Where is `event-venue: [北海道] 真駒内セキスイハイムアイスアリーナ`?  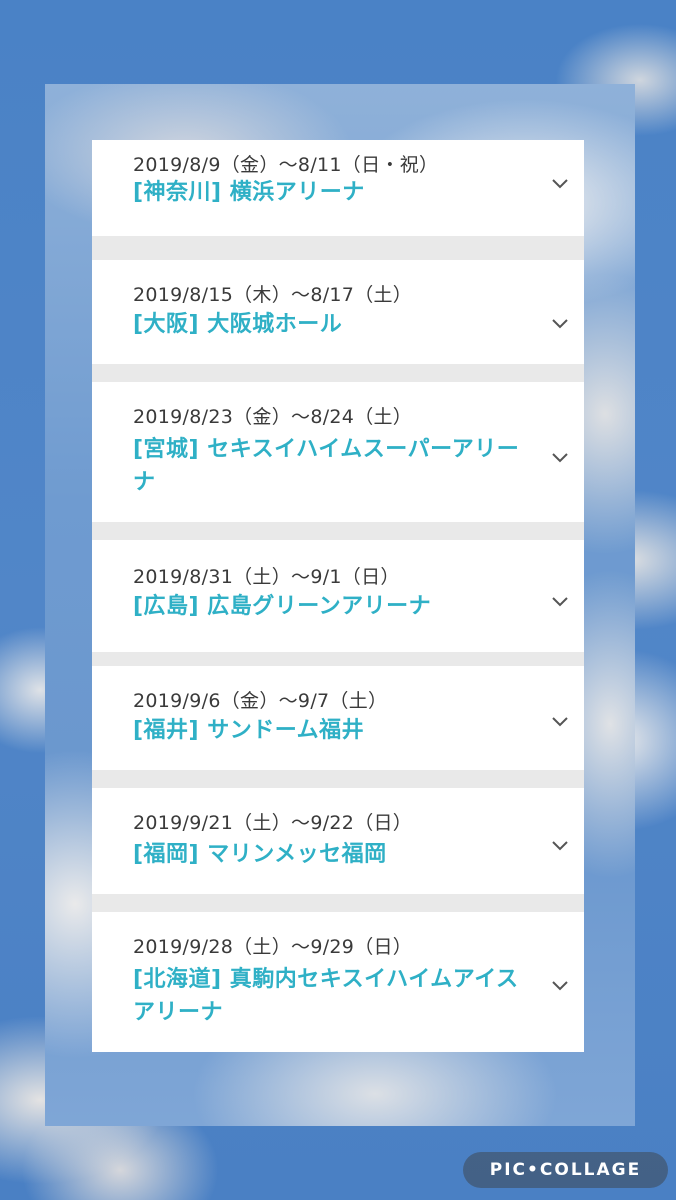 event-venue: [北海道] 真駒内セキスイハイムアイスアリーナ is located at coordinates (333, 996).